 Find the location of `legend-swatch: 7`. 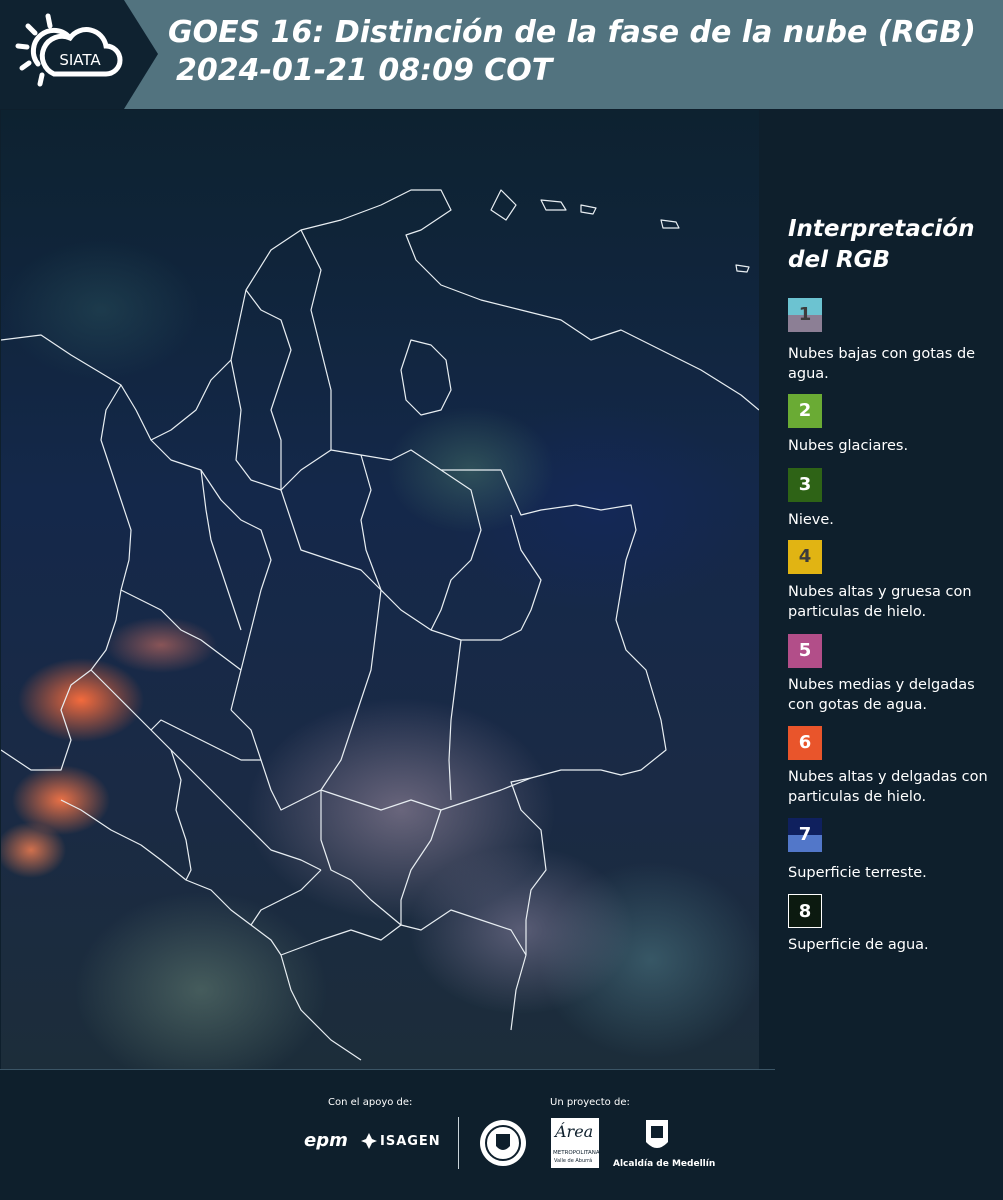

legend-swatch: 7 is located at coordinates (805, 835).